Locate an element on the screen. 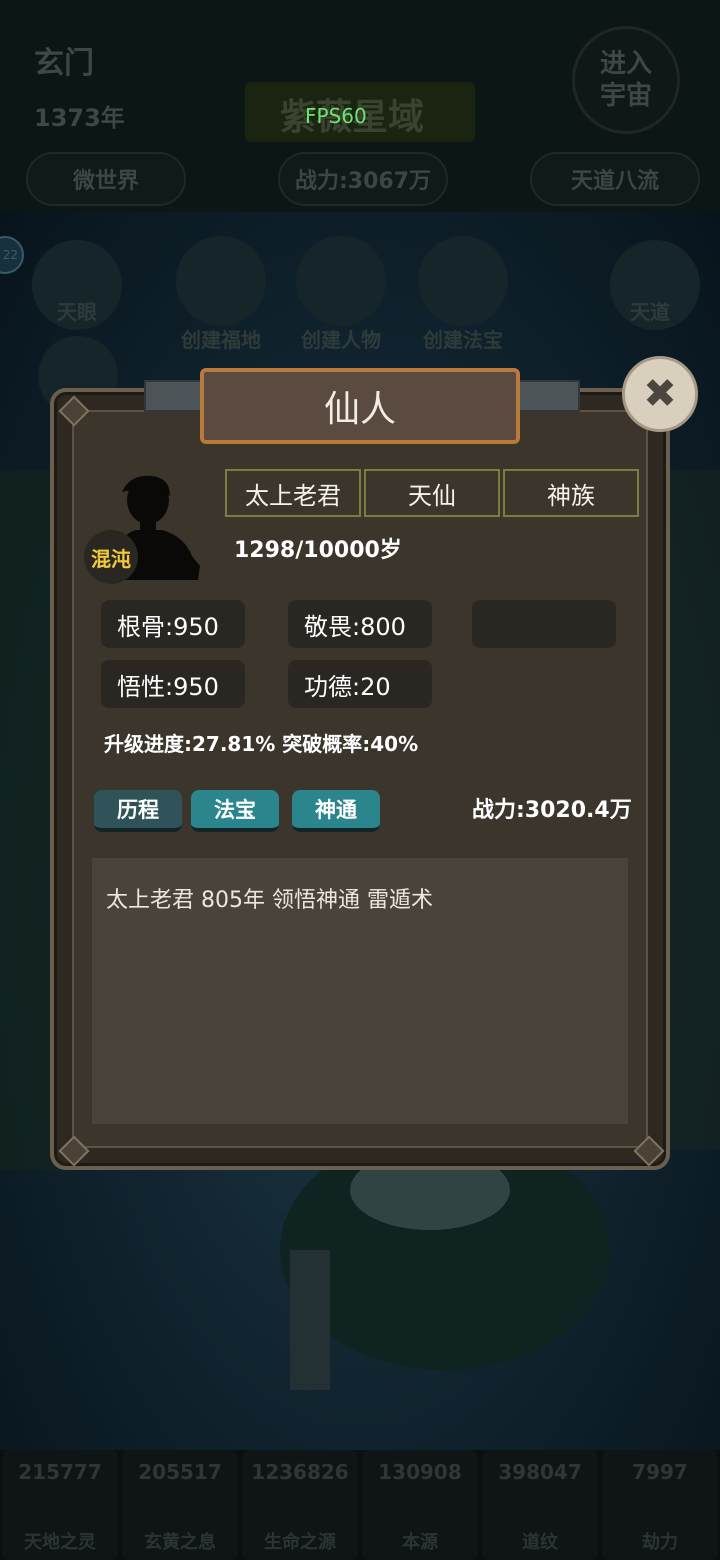 The image size is (720, 1560). character-realm: 天仙 is located at coordinates (432, 493).